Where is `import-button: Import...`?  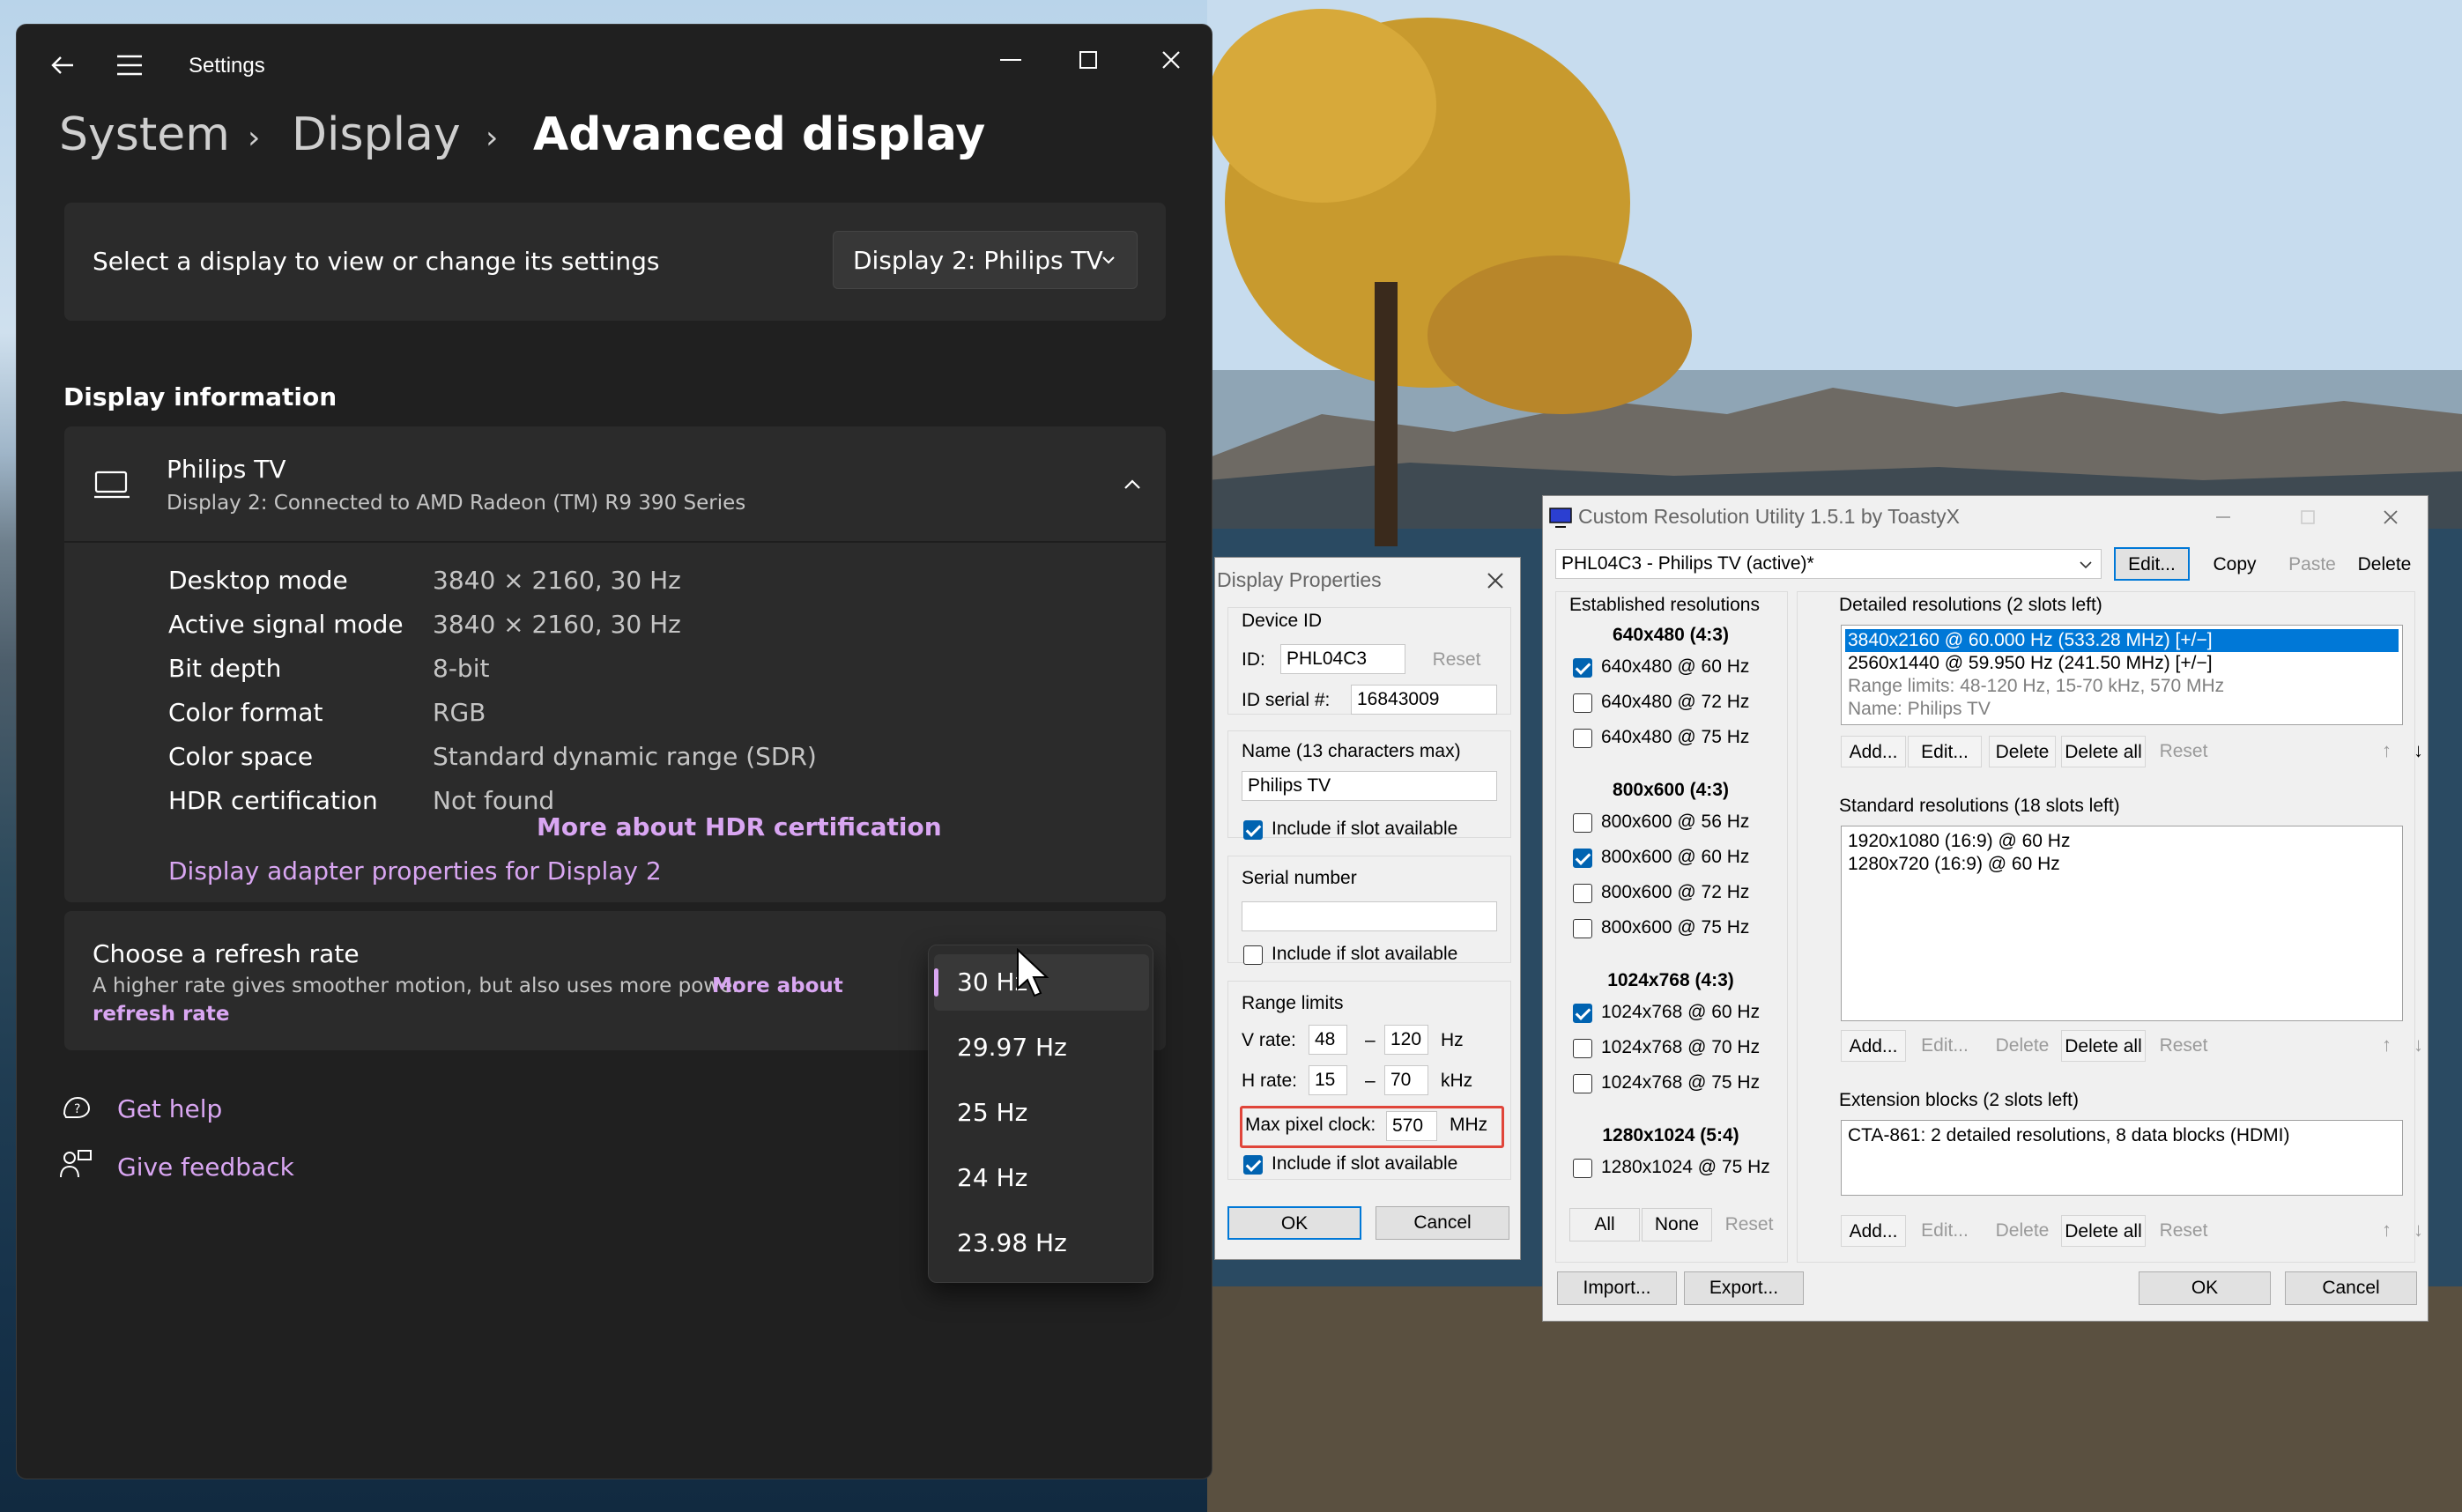 import-button: Import... is located at coordinates (1617, 1288).